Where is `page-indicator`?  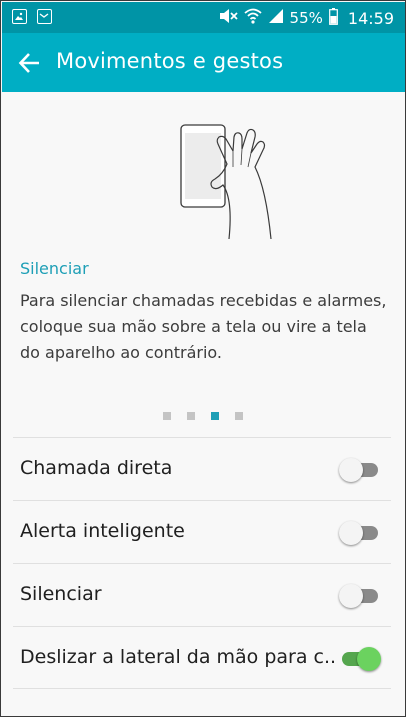
page-indicator is located at coordinates (203, 416).